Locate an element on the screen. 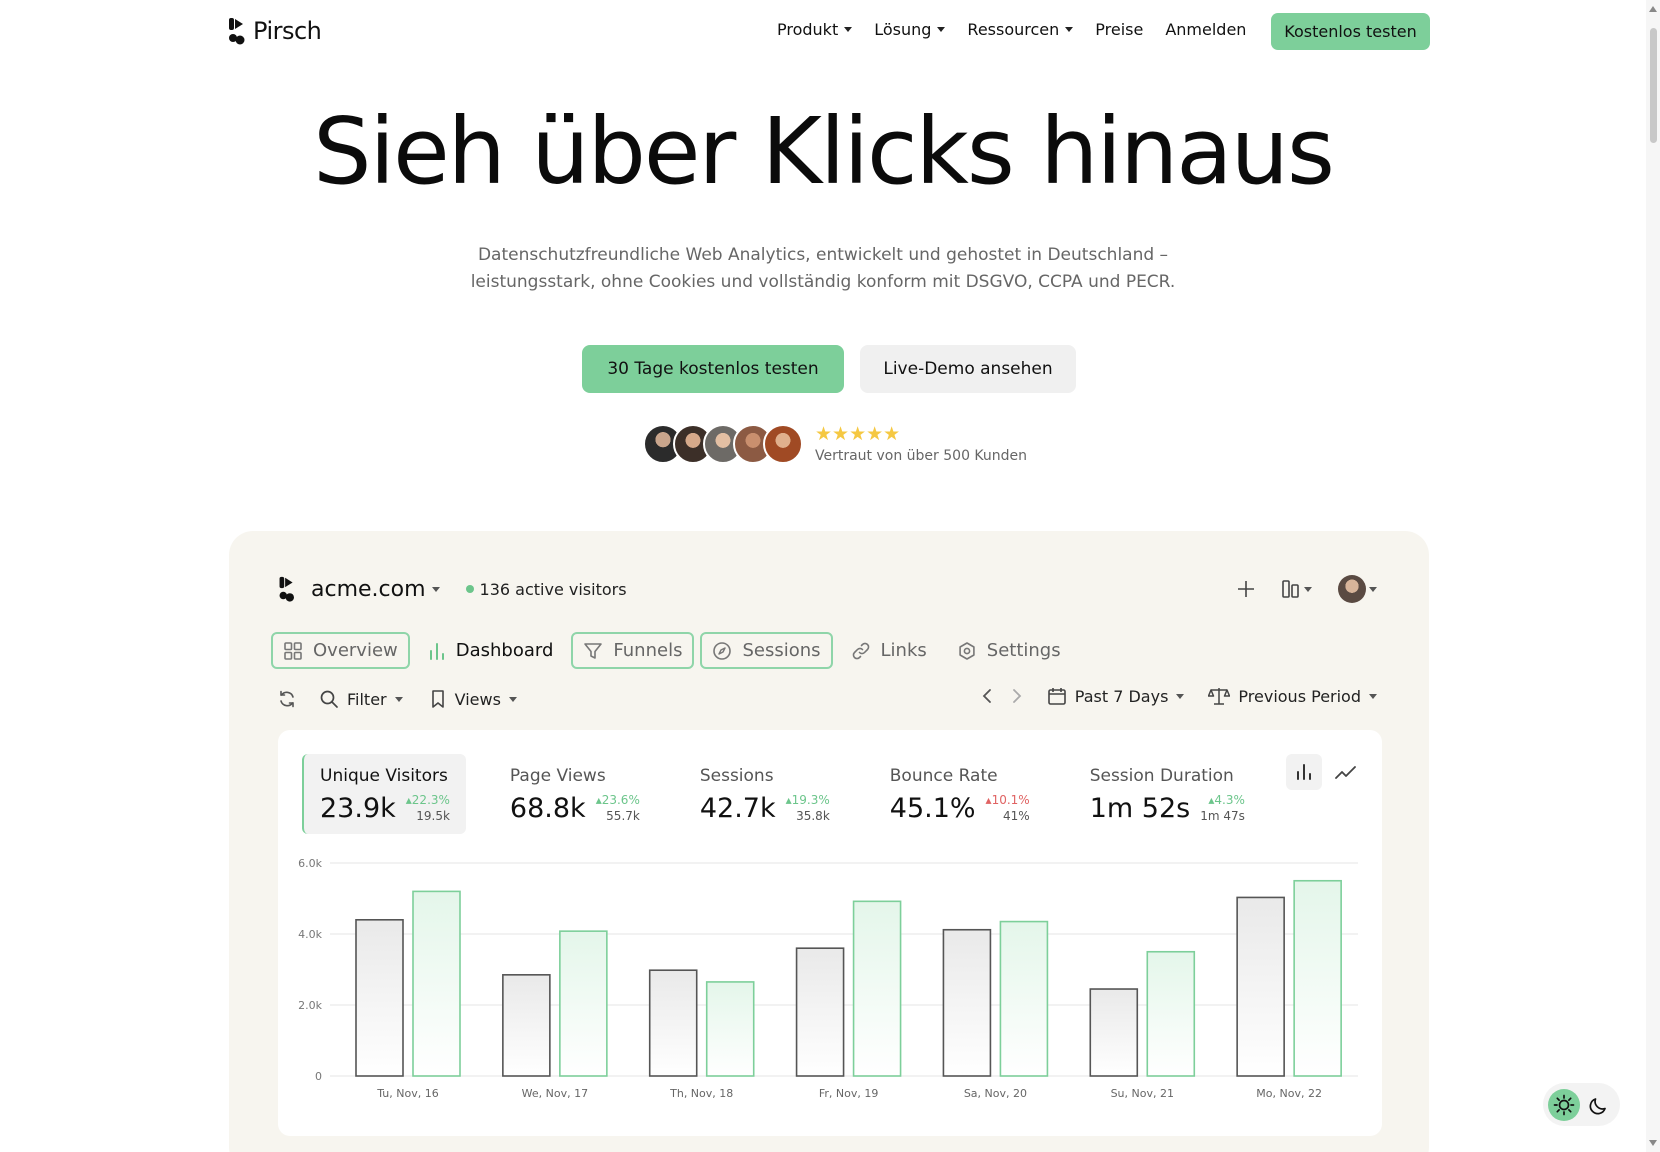  page-scrollbar is located at coordinates (1653, 576).